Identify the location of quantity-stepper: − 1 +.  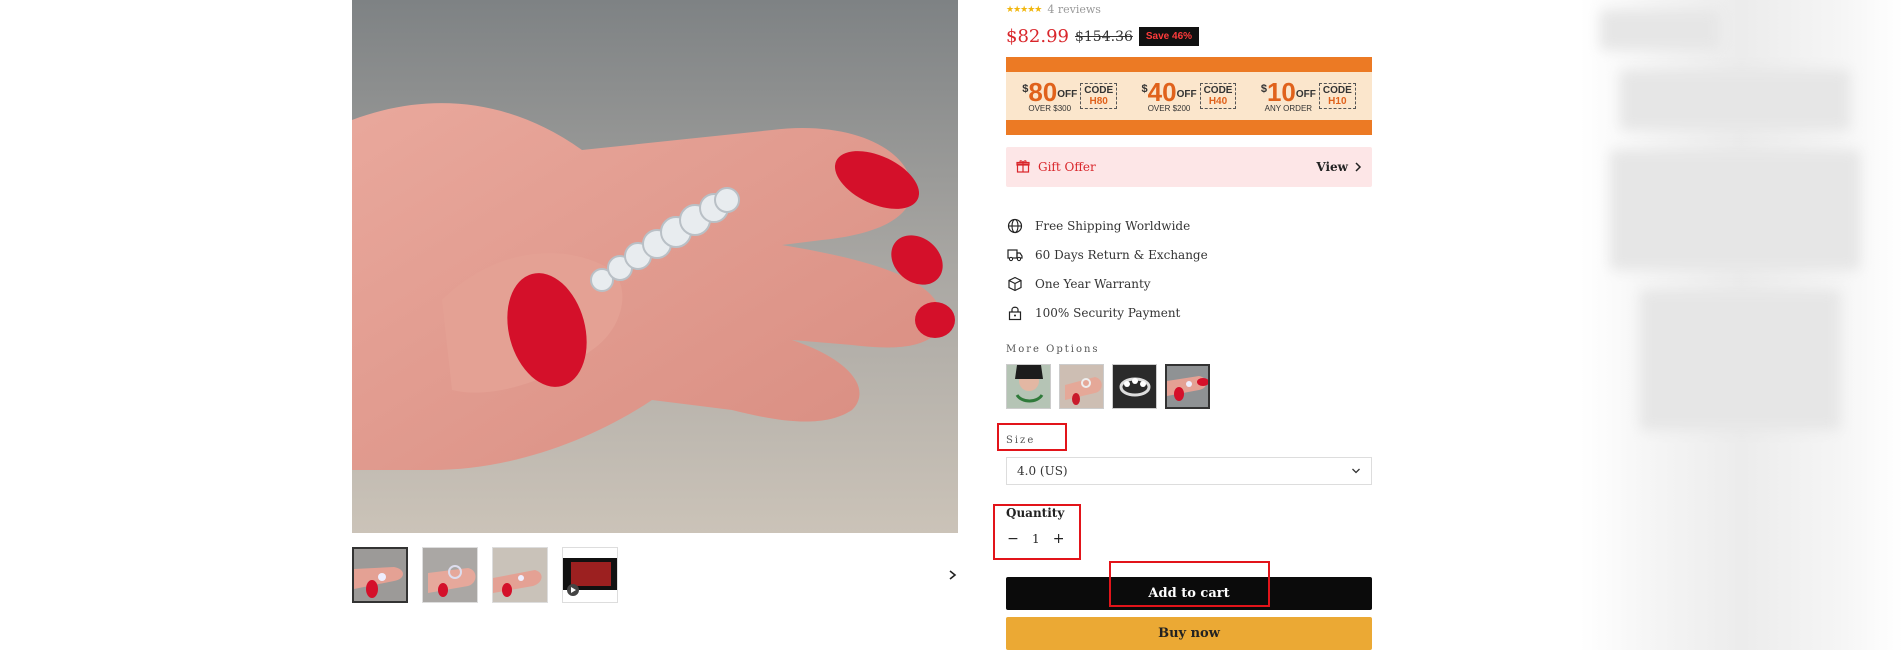
(1036, 539).